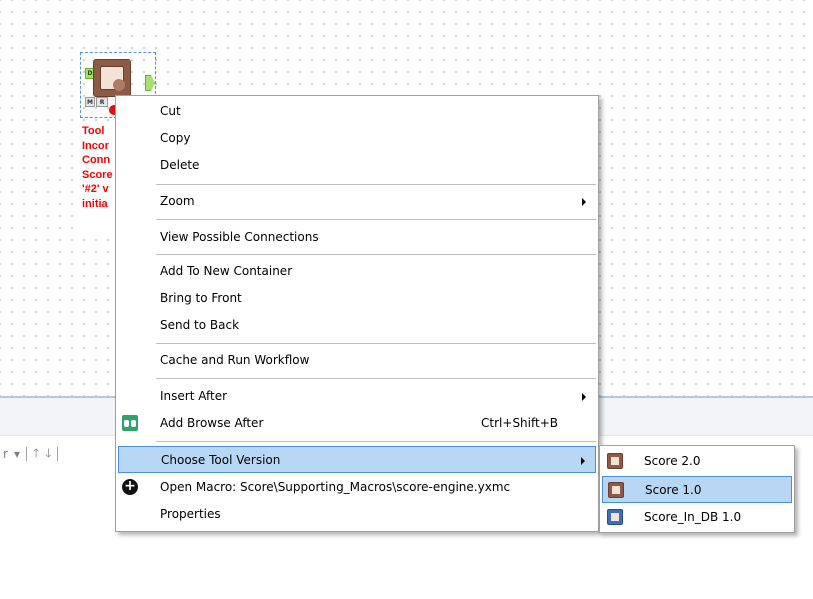 This screenshot has height=599, width=813. I want to click on annotation-line: Score, so click(97, 174).